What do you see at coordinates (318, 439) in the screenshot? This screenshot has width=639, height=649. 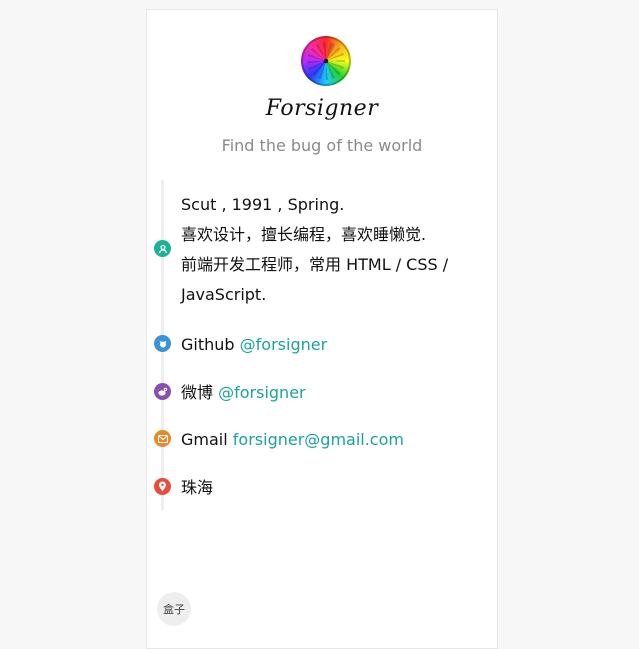 I see `gmail-link: forsigner@gmail.com` at bounding box center [318, 439].